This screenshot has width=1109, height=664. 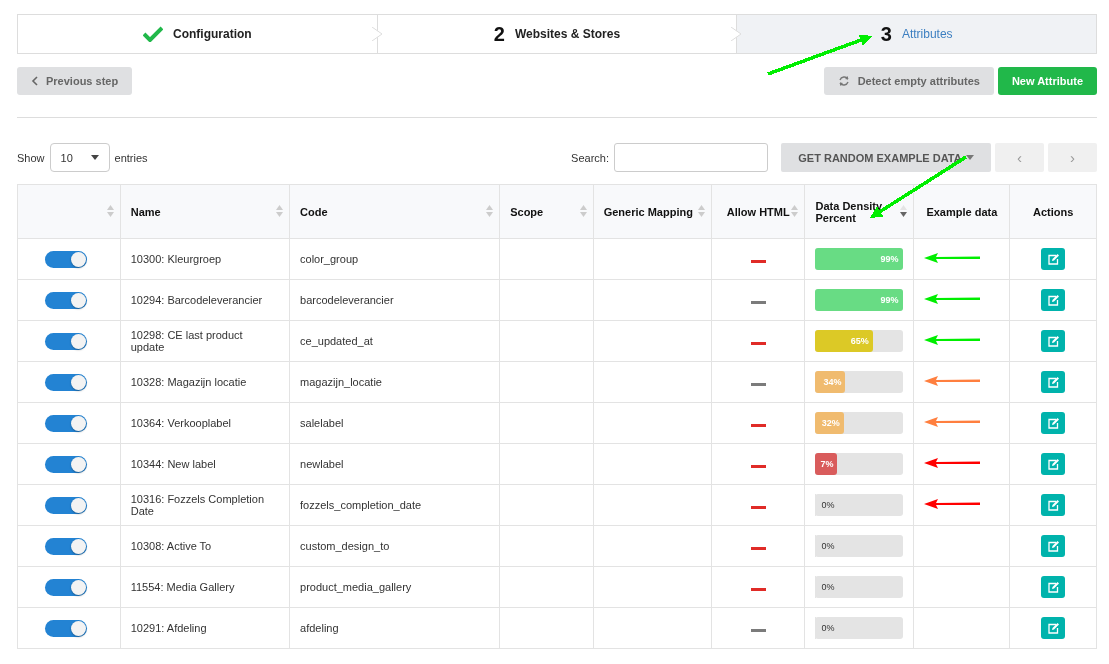 What do you see at coordinates (394, 300) in the screenshot?
I see `code-cell: barcodeleverancier` at bounding box center [394, 300].